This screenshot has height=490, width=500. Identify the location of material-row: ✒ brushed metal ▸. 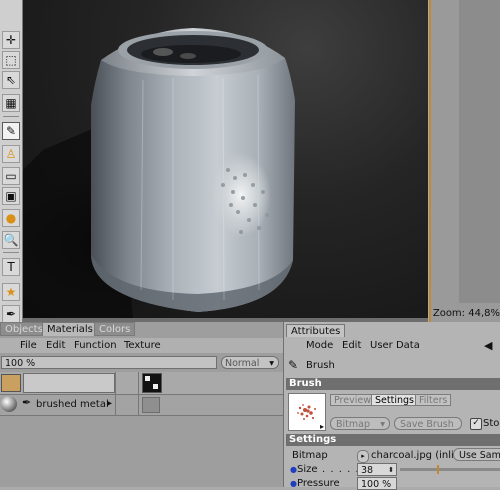
(141, 405).